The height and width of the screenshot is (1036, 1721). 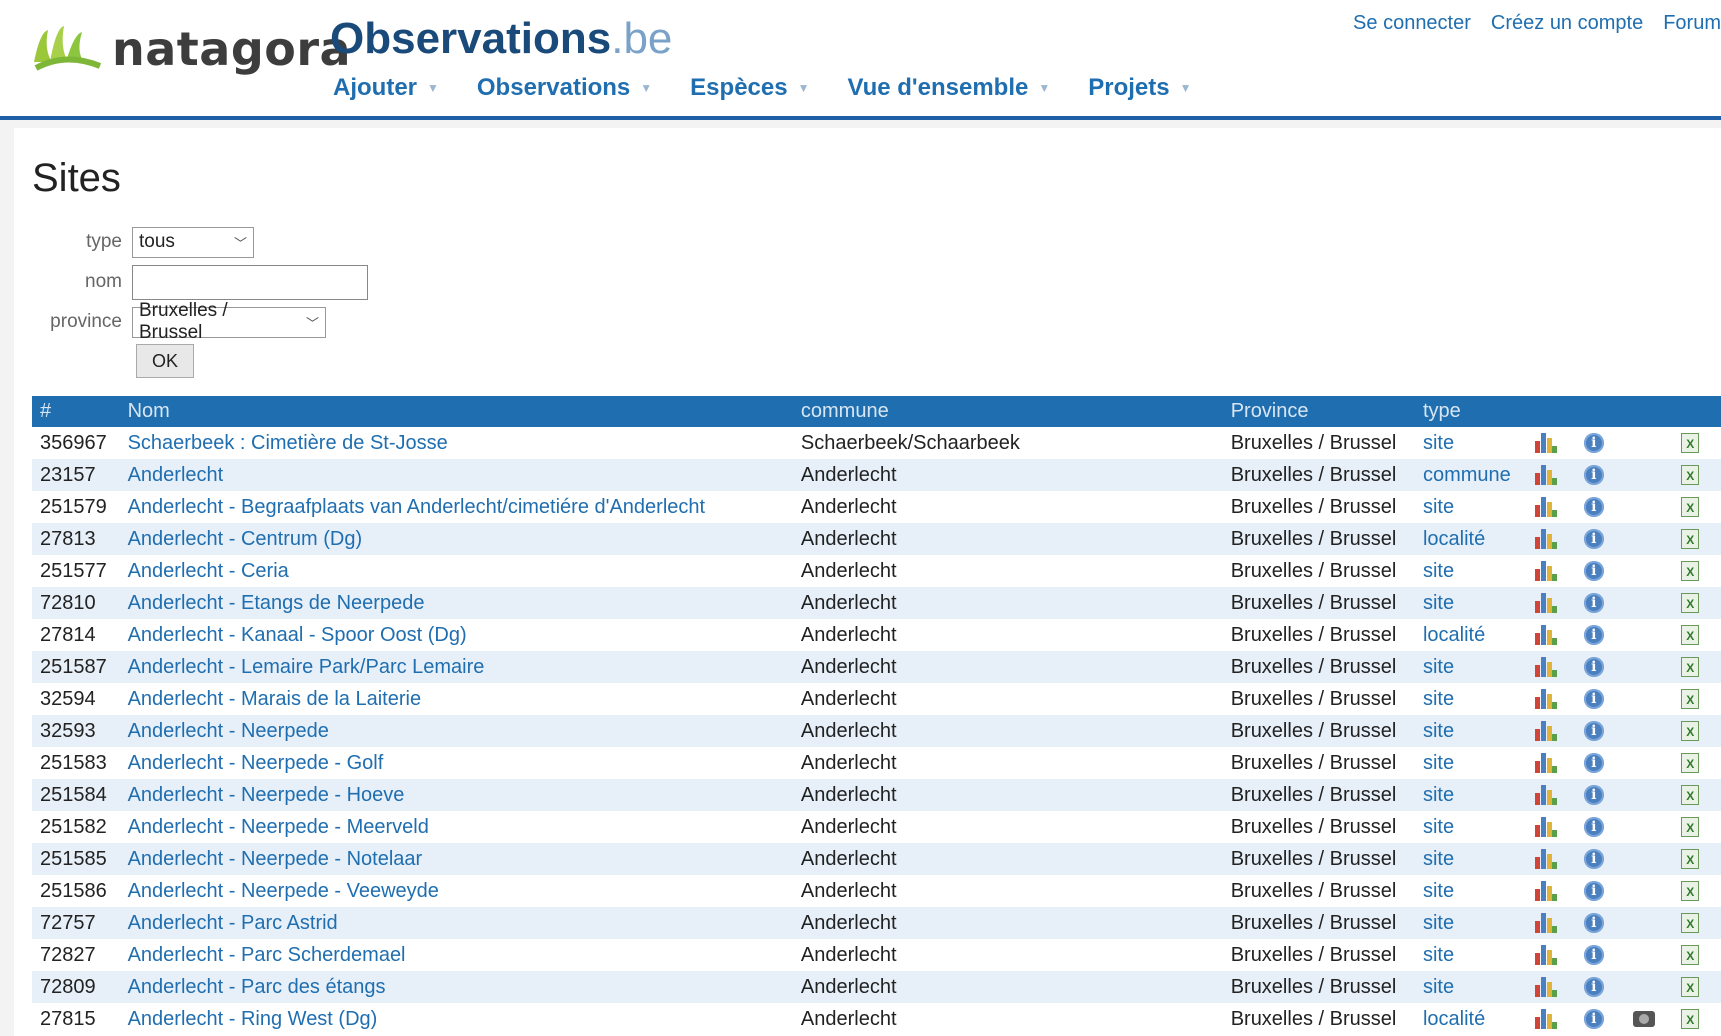 What do you see at coordinates (229, 321) in the screenshot?
I see `province-select: Bruxelles / Brussel ﹀` at bounding box center [229, 321].